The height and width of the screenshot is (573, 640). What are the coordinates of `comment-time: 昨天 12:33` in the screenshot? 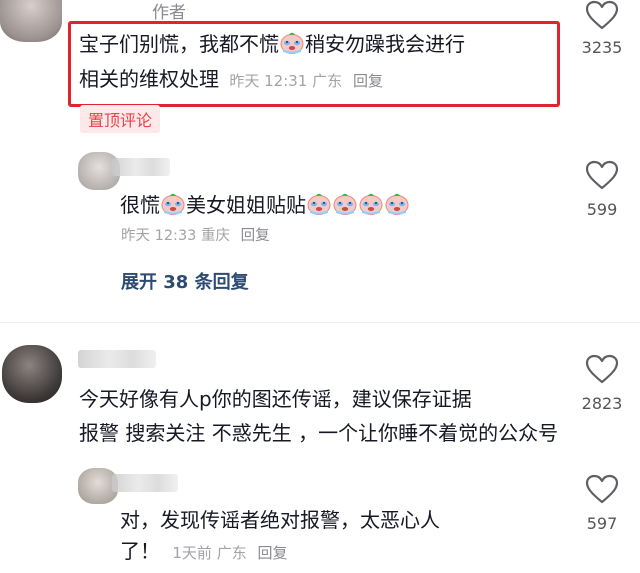 It's located at (159, 236).